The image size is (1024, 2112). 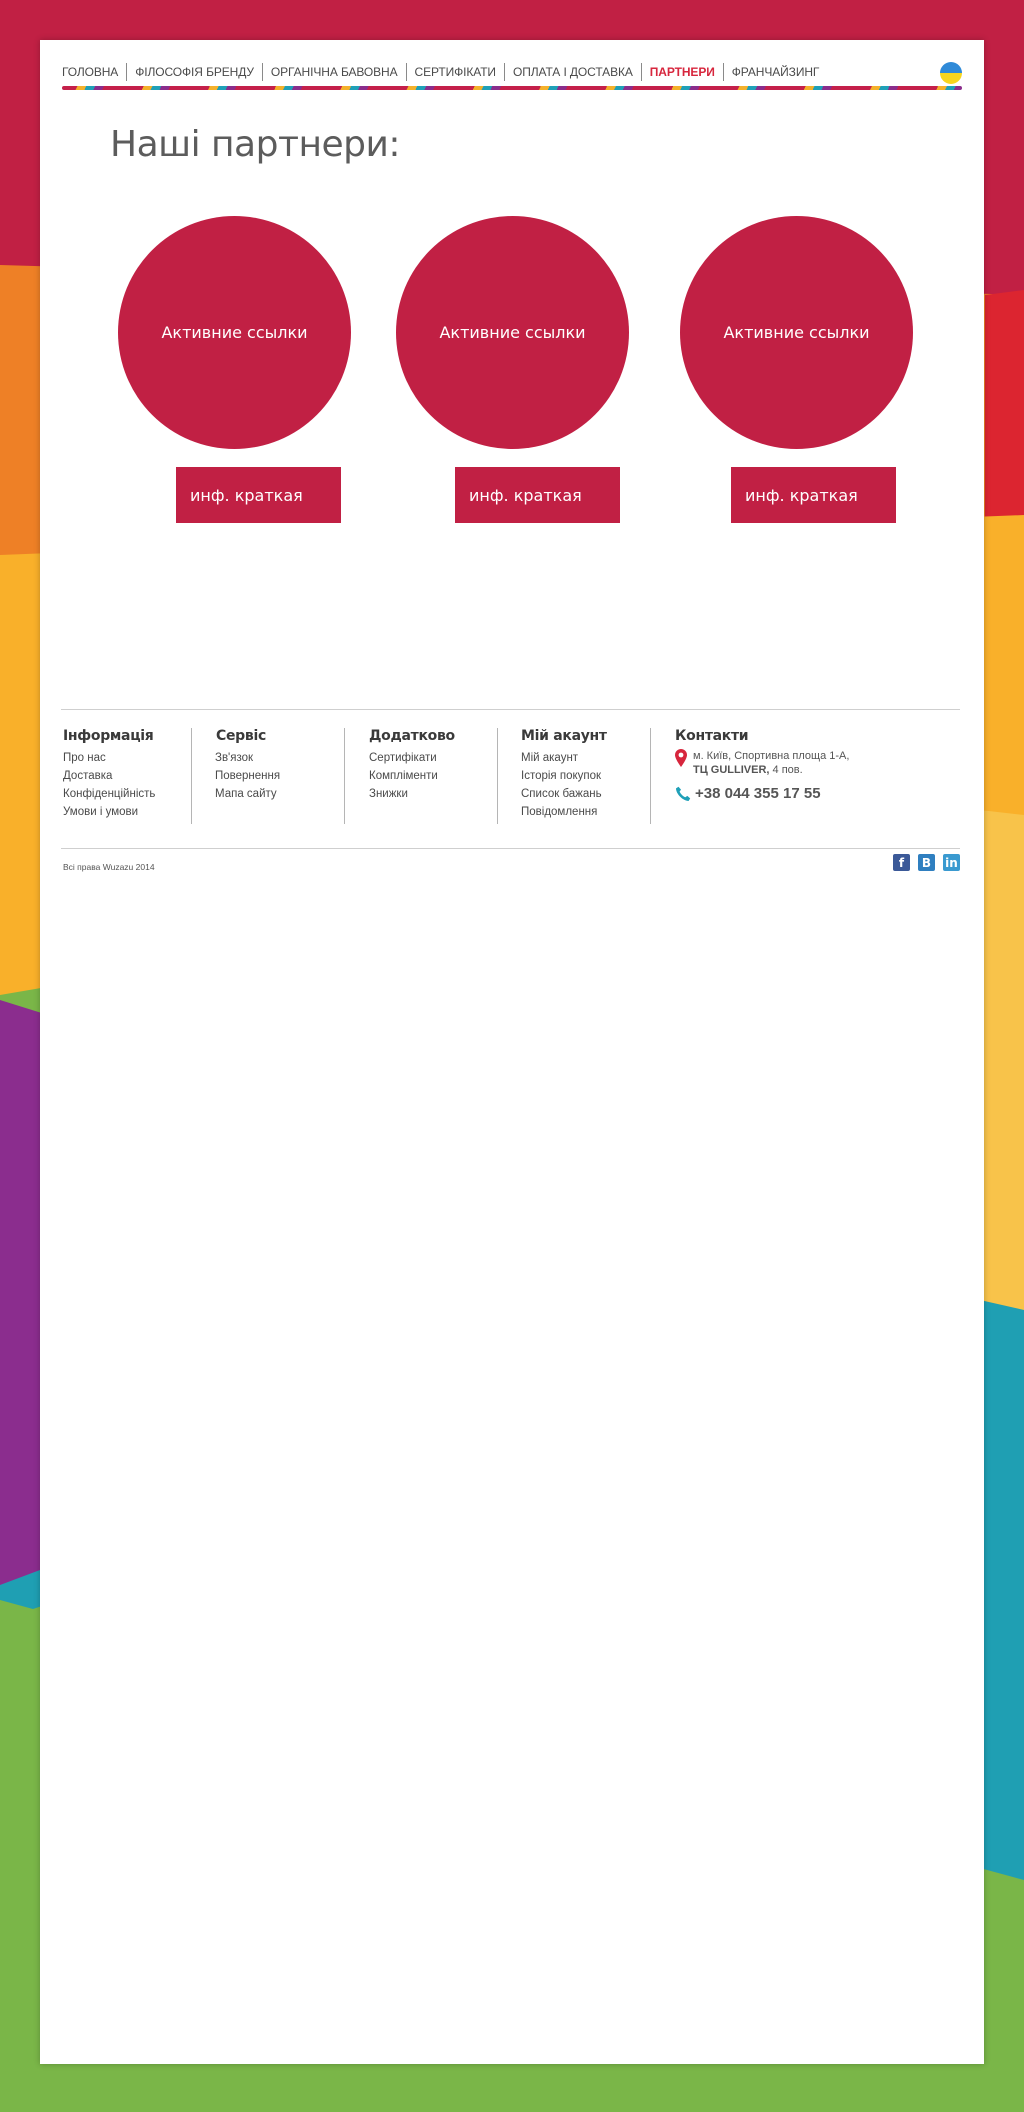 I want to click on footer-link: Повернення, so click(x=285, y=776).